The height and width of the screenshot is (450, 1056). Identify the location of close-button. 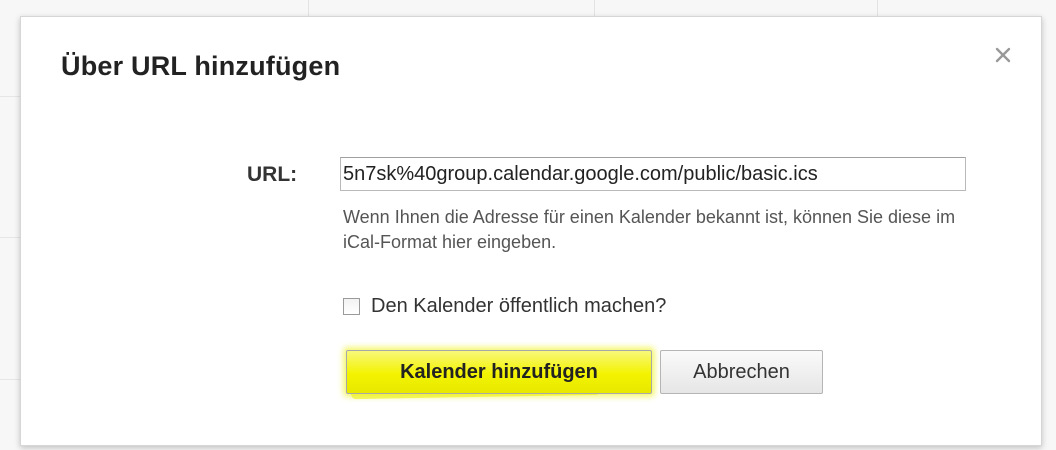
(1003, 55).